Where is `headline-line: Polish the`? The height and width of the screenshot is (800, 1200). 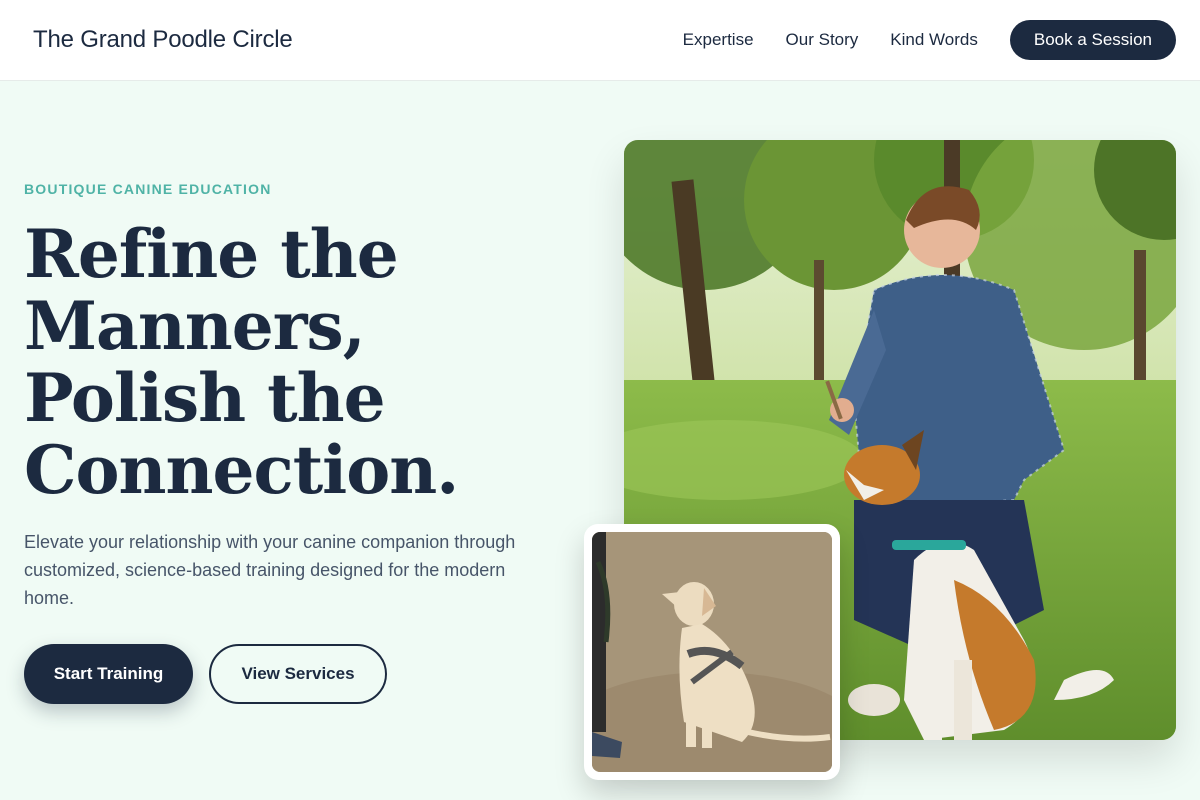
headline-line: Polish the is located at coordinates (205, 398).